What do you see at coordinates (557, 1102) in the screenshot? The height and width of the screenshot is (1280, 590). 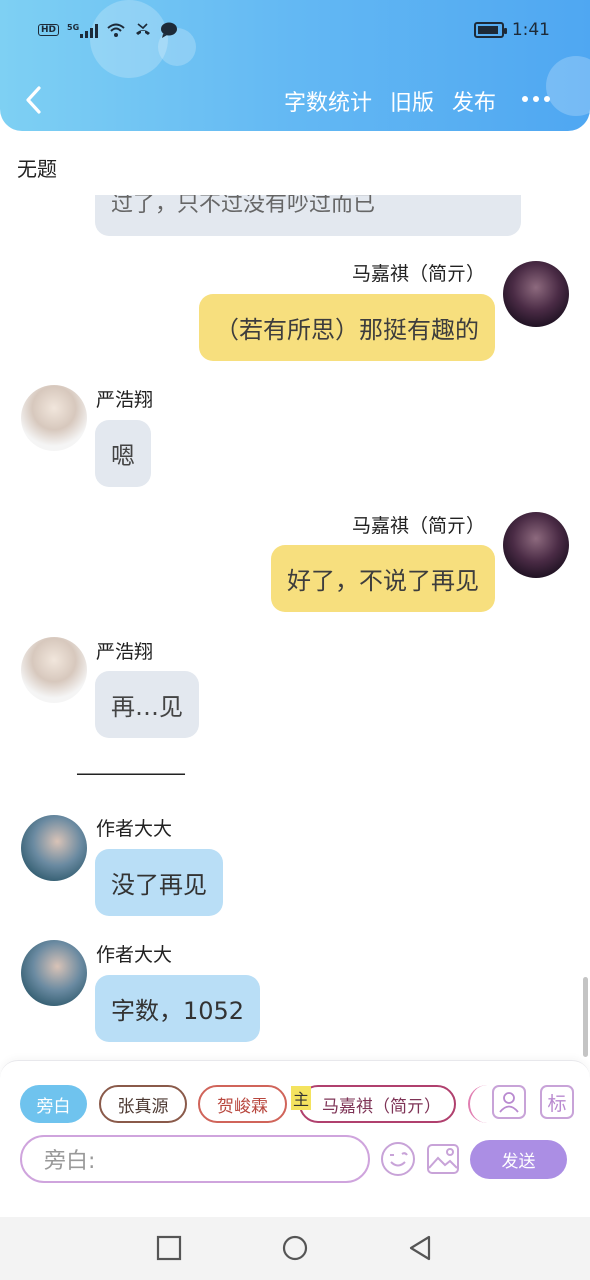 I see `tag-button: 标` at bounding box center [557, 1102].